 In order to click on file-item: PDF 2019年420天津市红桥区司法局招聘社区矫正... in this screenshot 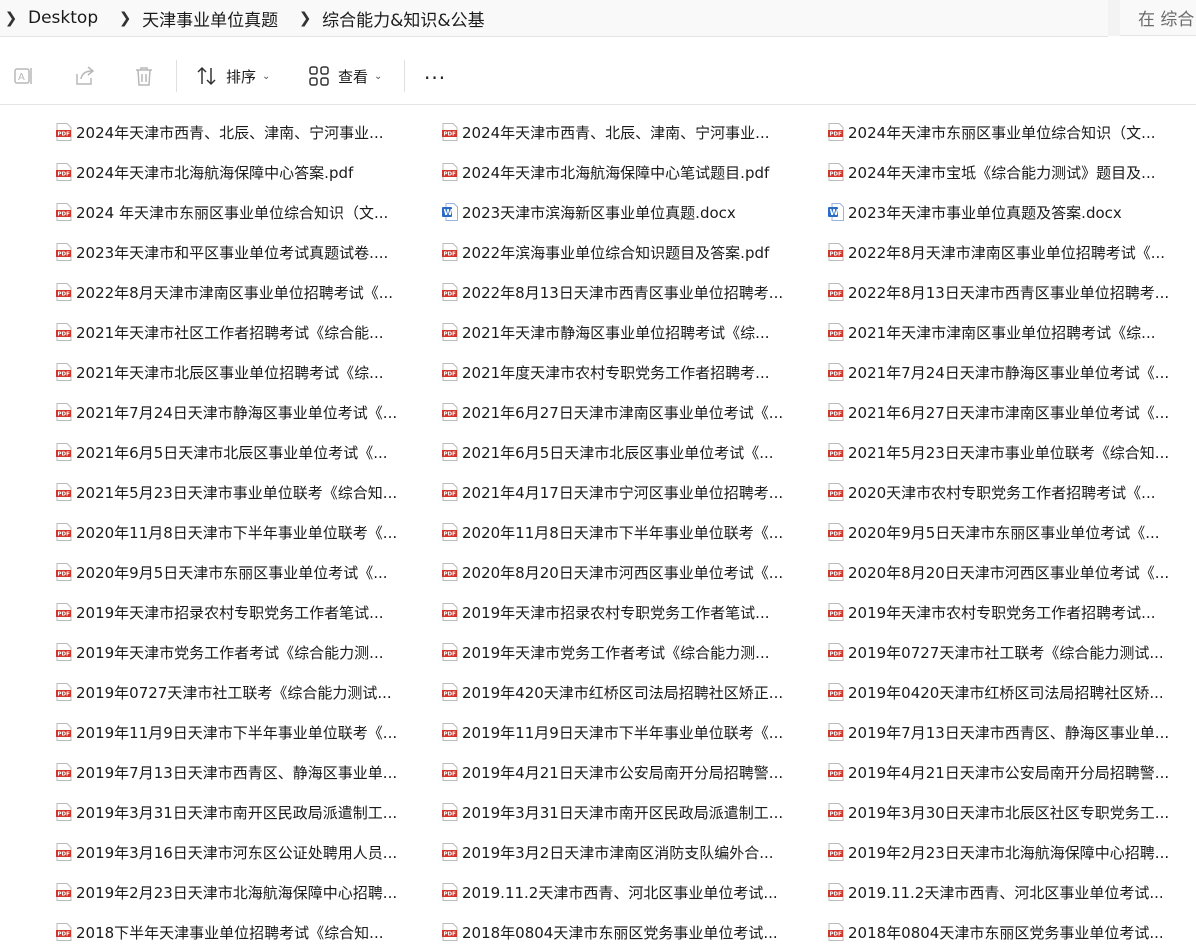, I will do `click(612, 692)`.